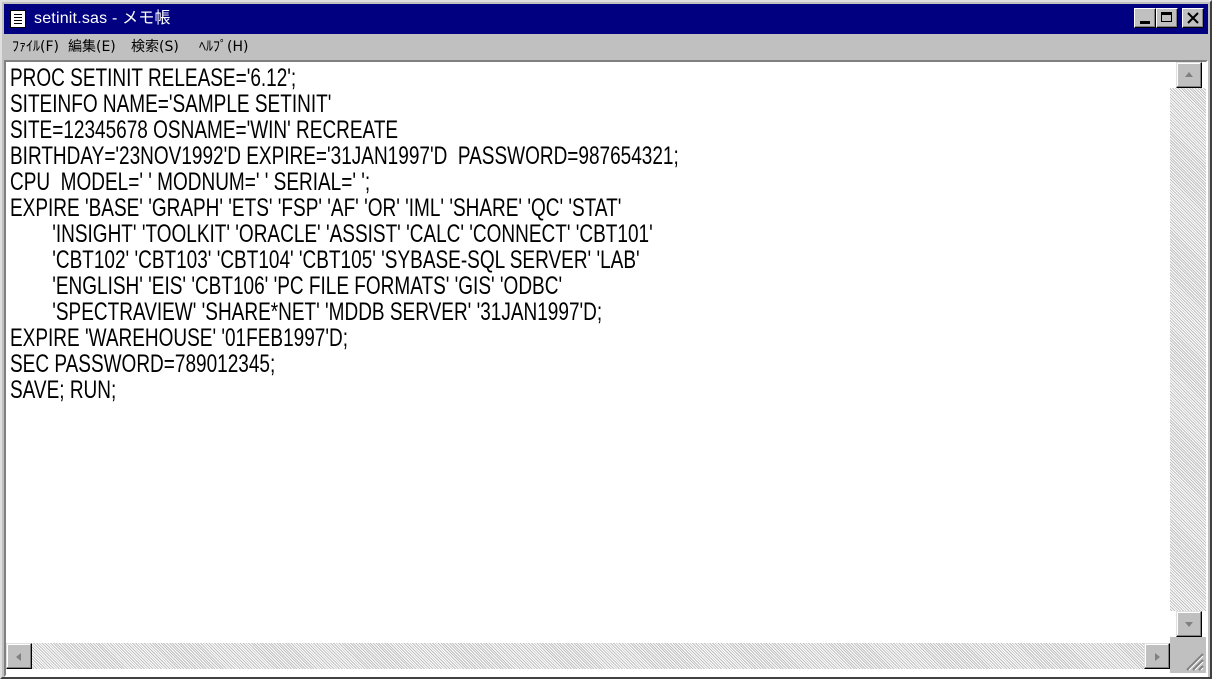 The width and height of the screenshot is (1212, 679). What do you see at coordinates (606, 19) in the screenshot?
I see `title-bar: setinit.sas - メモ帳` at bounding box center [606, 19].